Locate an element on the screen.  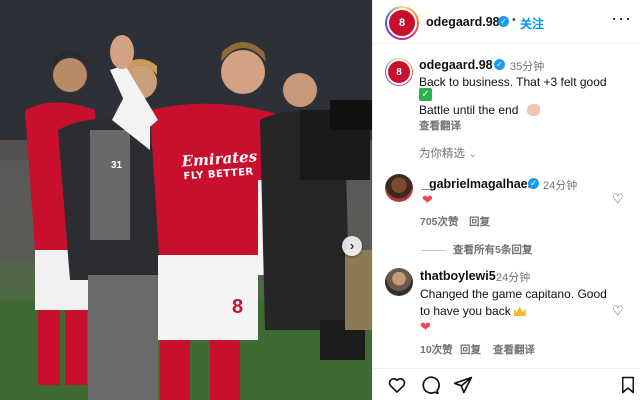
view-replies-button: 查看所有5条回复 is located at coordinates (476, 249).